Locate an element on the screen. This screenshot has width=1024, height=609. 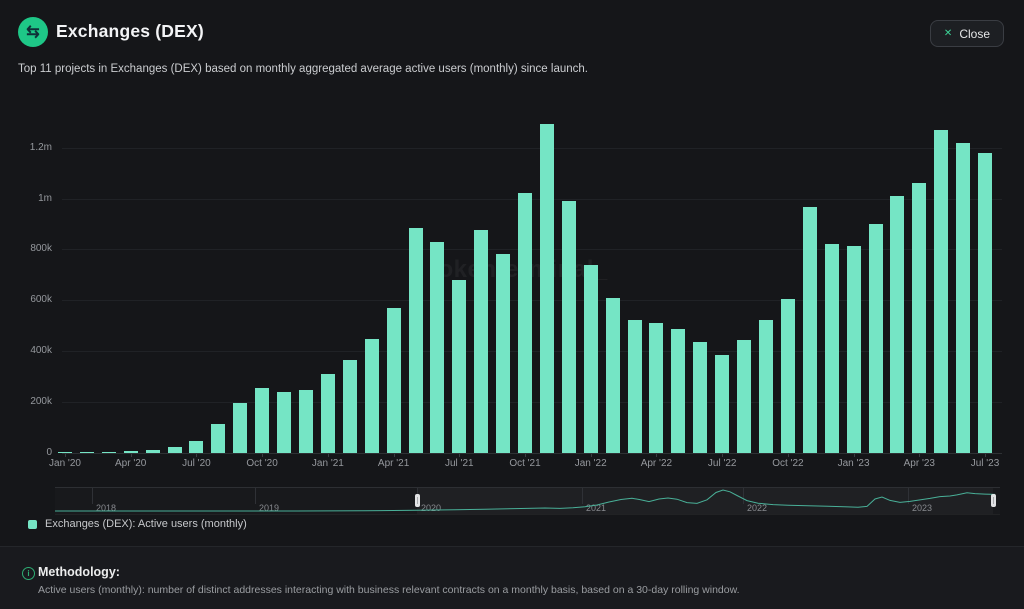
minimap-handle-left is located at coordinates (417, 500).